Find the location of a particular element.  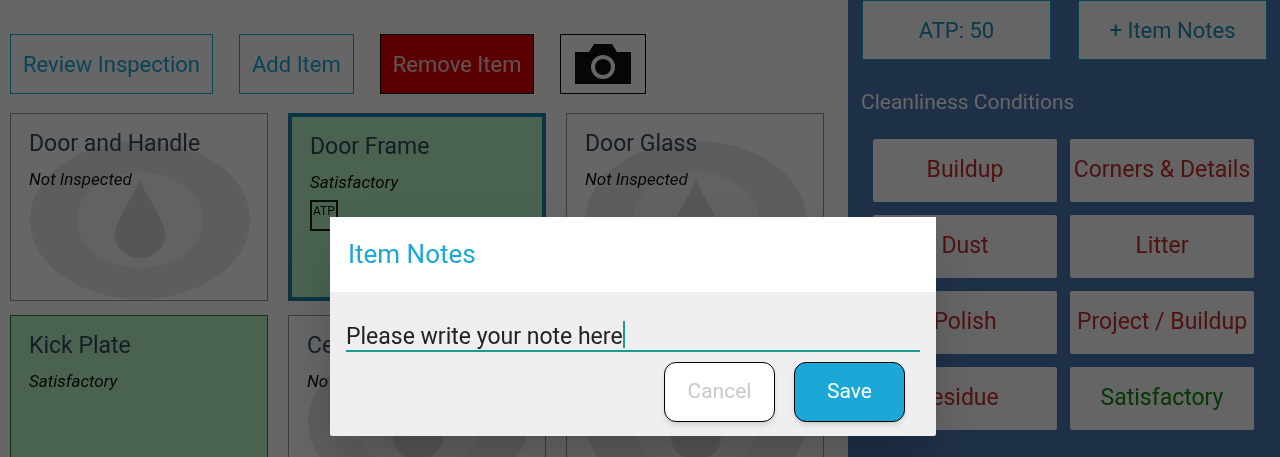

toolbar-button: Add Item is located at coordinates (296, 64).